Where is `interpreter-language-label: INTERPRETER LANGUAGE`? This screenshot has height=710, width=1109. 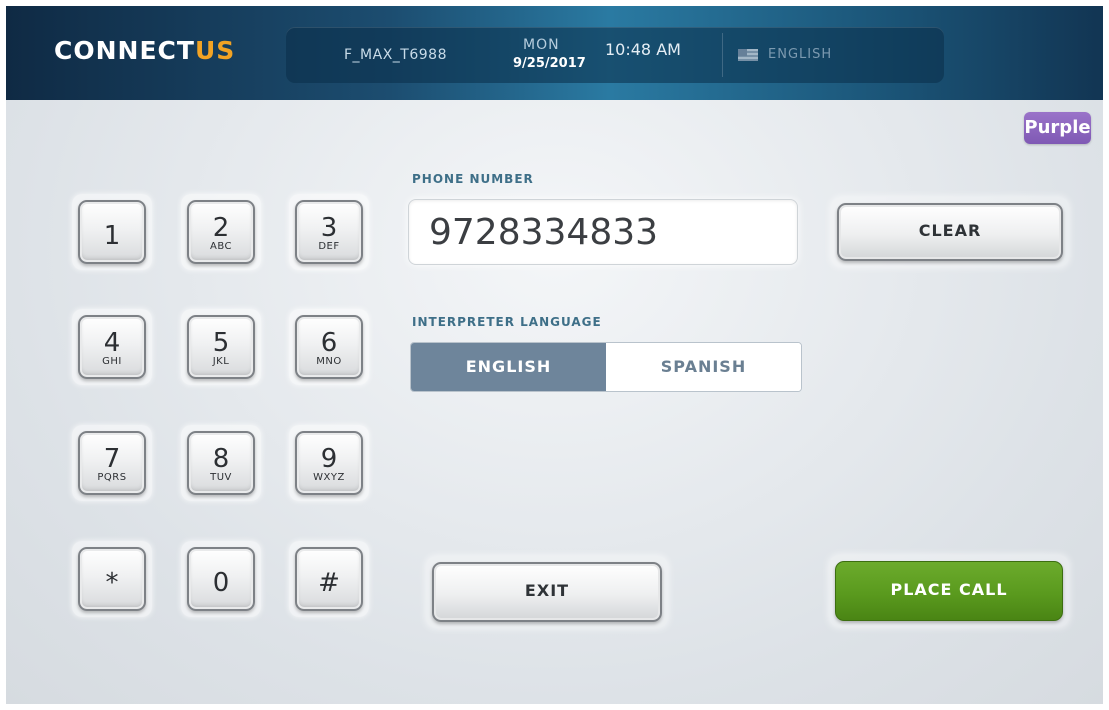
interpreter-language-label: INTERPRETER LANGUAGE is located at coordinates (507, 322).